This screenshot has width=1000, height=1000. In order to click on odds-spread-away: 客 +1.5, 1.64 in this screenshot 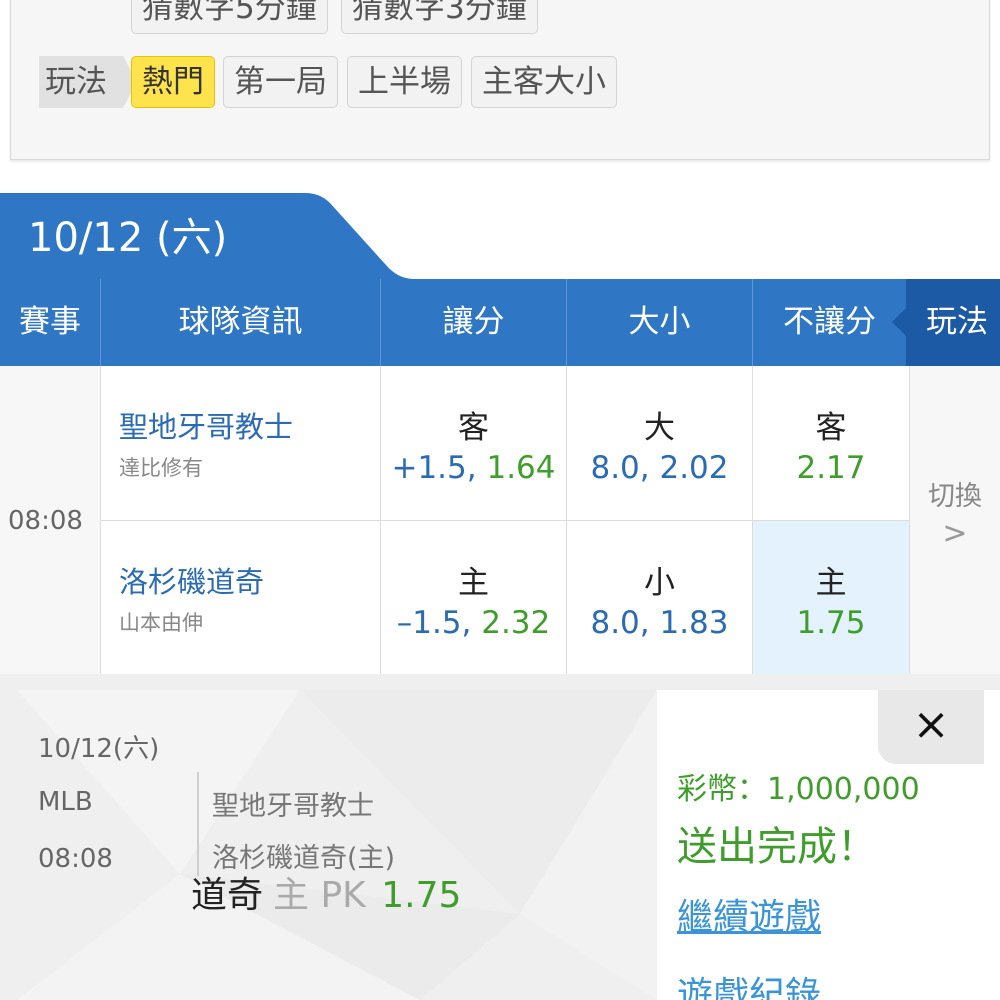, I will do `click(474, 443)`.